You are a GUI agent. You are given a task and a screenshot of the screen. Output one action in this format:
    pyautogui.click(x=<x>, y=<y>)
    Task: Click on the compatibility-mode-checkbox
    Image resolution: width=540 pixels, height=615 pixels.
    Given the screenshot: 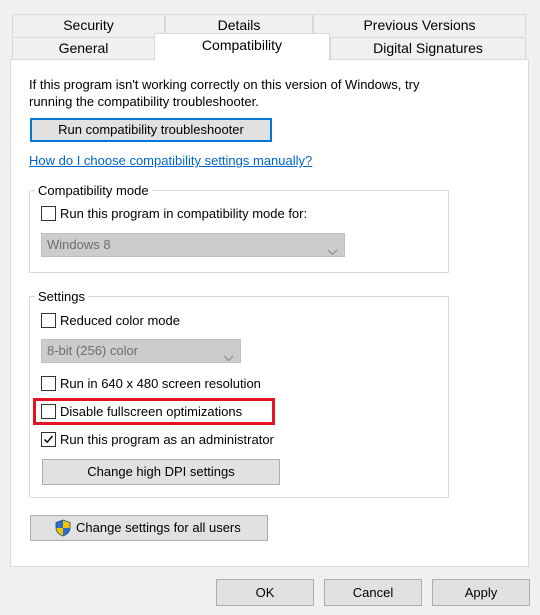 What is the action you would take?
    pyautogui.click(x=48, y=213)
    